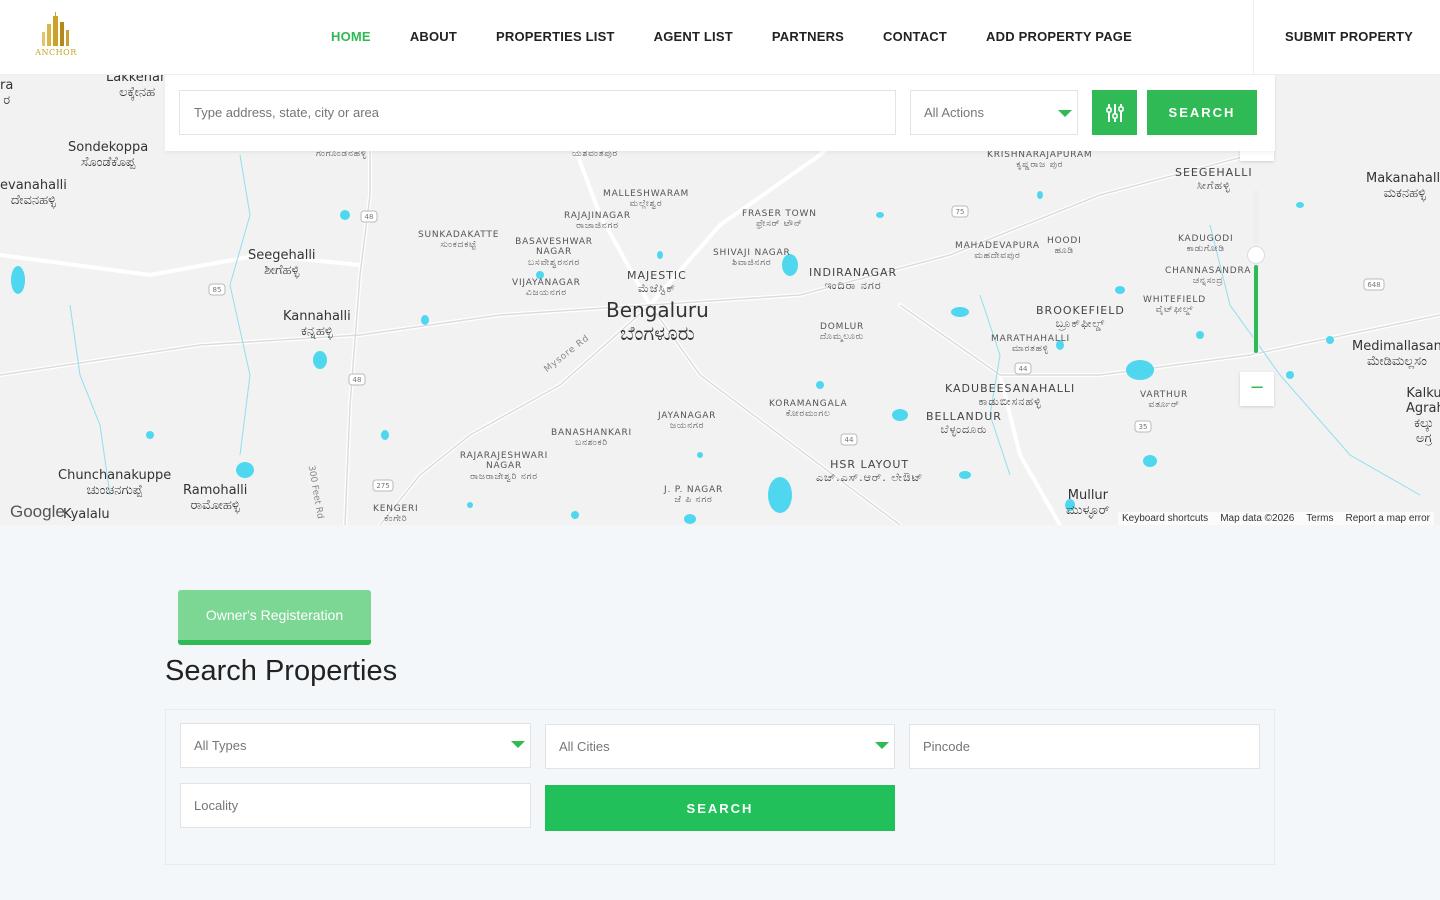 This screenshot has width=1440, height=900. Describe the element at coordinates (1040, 160) in the screenshot. I see `map-label-krishnarajapuram: KRISHNARAJAPURAM ಕೃಷ್ಣರಾಜ ಪುರ` at that location.